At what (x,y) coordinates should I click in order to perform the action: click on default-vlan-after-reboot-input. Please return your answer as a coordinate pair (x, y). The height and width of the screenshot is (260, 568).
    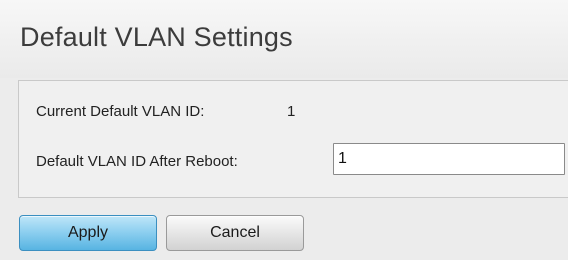
    Looking at the image, I should click on (449, 159).